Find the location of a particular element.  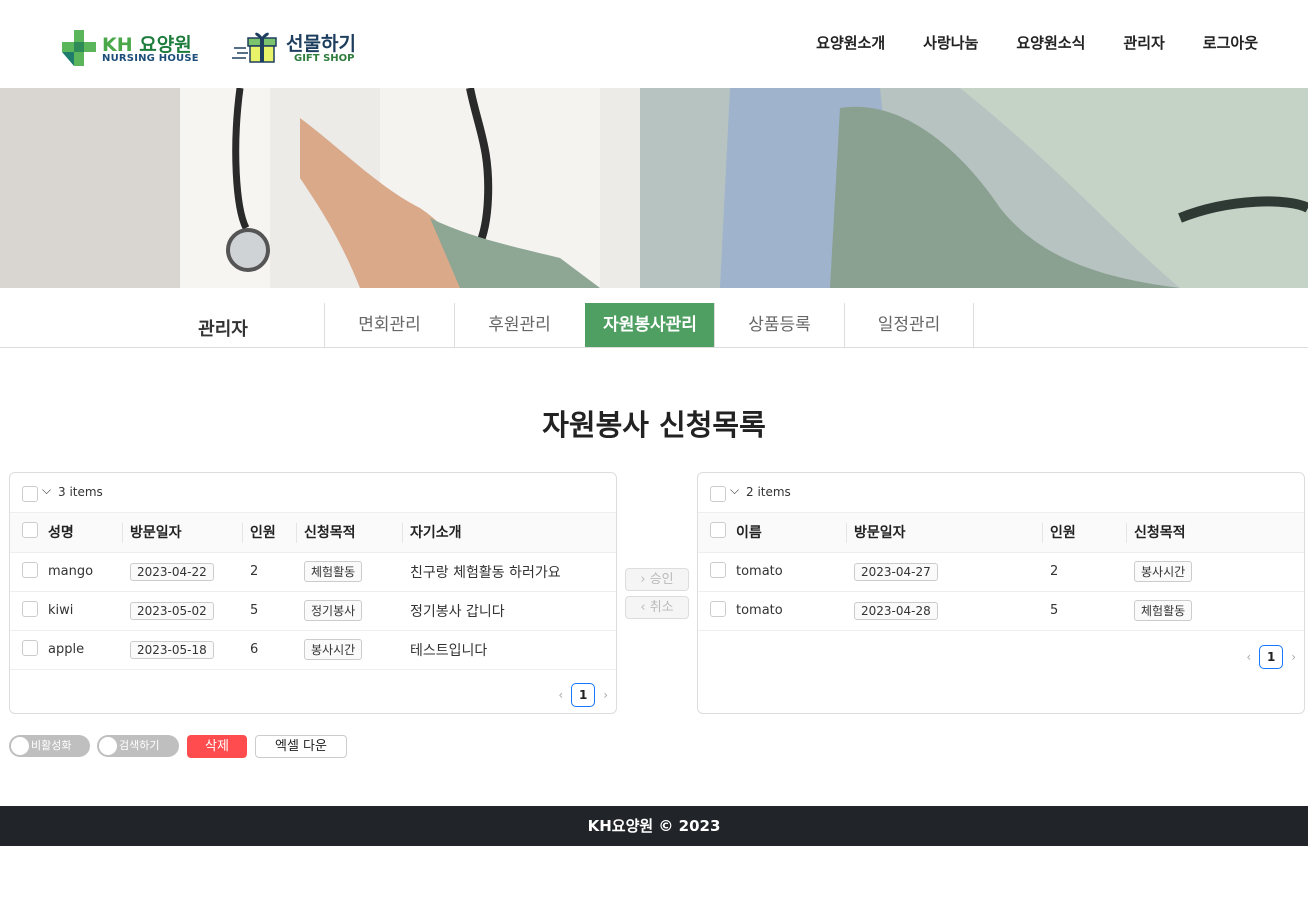

cell-name: apple is located at coordinates (85, 650).